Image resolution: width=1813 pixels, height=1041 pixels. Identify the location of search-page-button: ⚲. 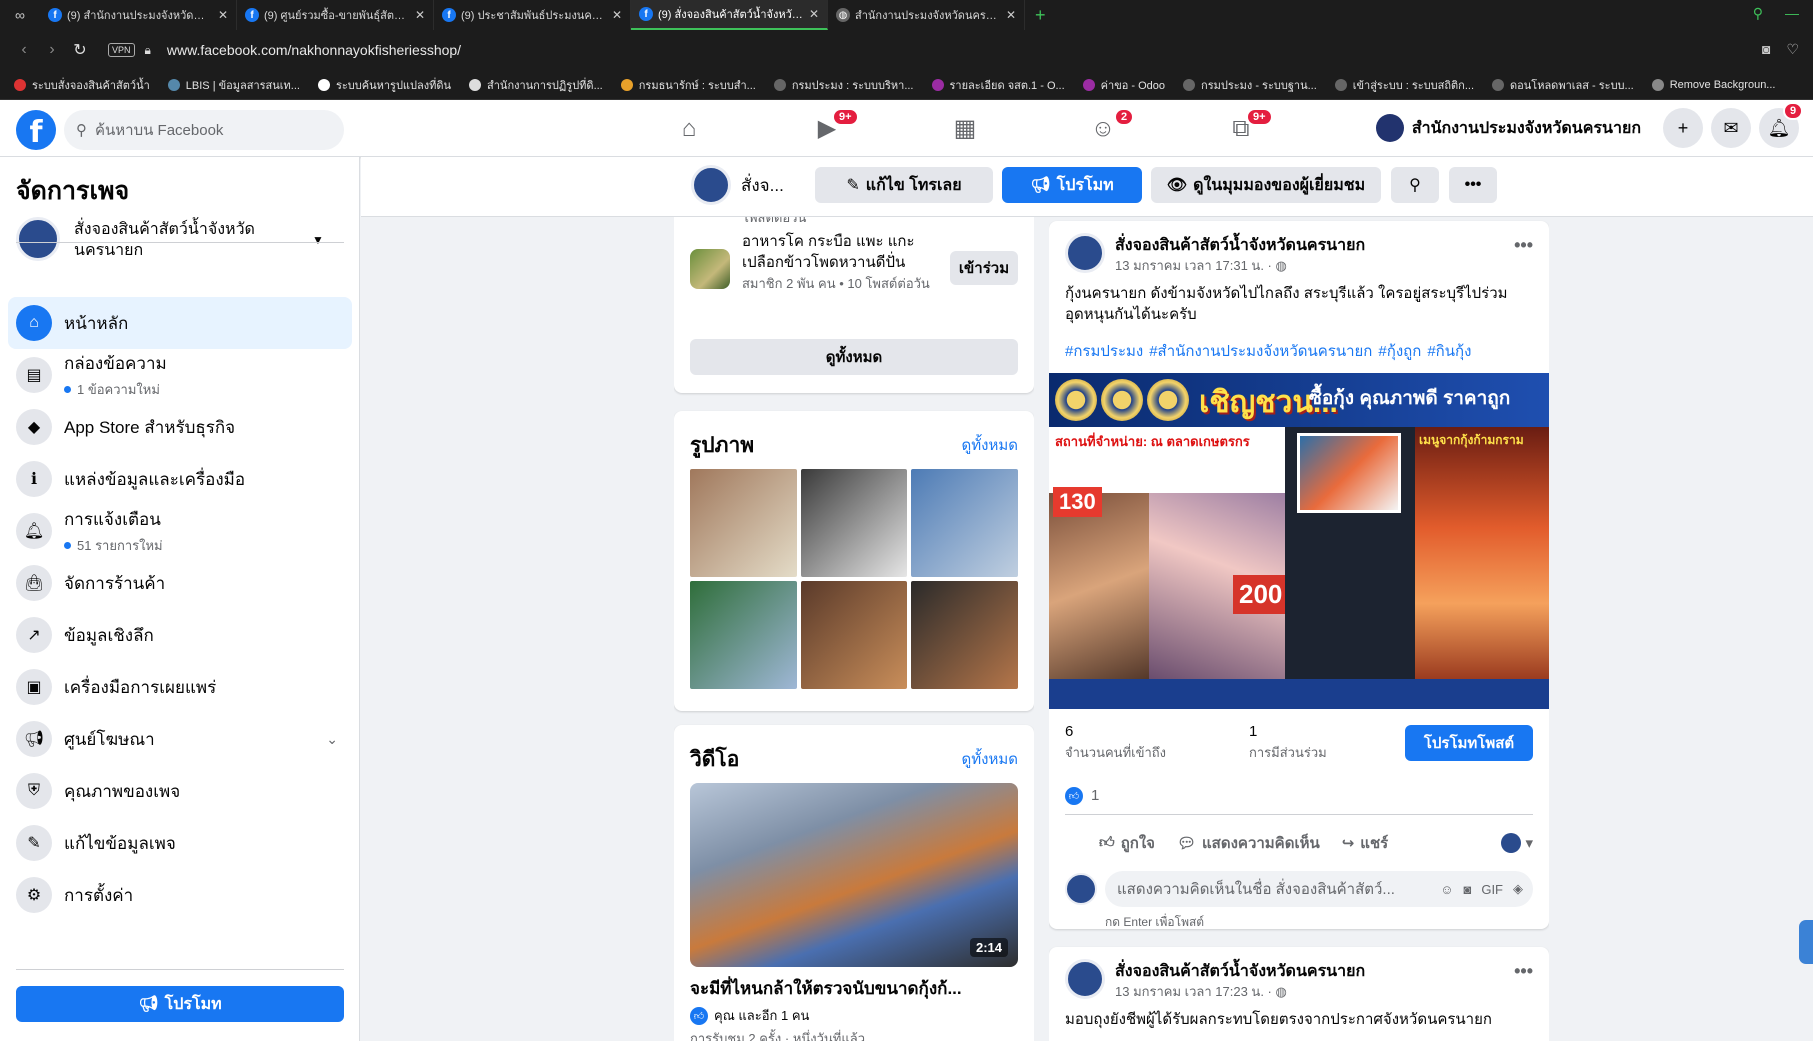
(1415, 185).